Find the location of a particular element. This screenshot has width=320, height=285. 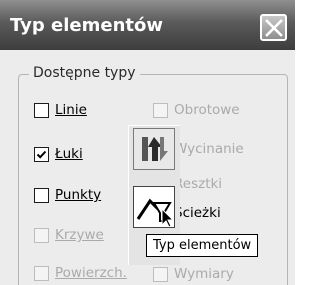

checkbox-arcs: Łuki is located at coordinates (58, 154).